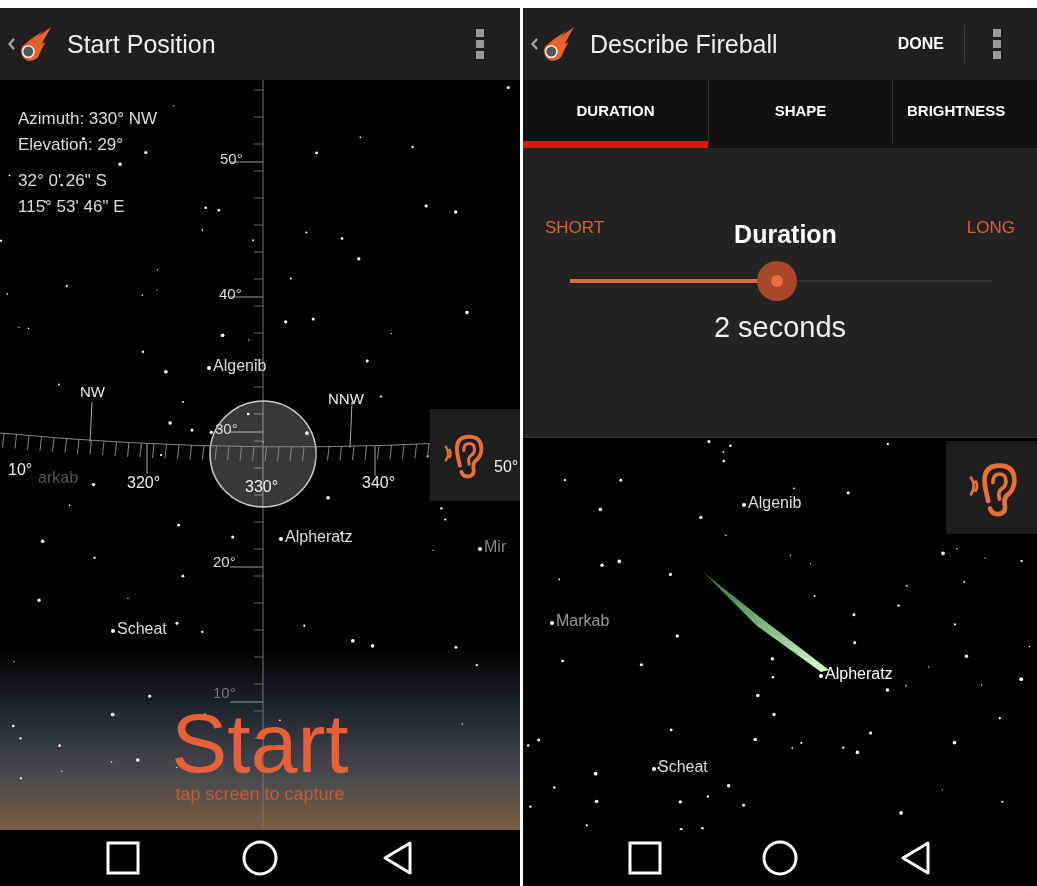 This screenshot has width=1037, height=886. I want to click on star-name-label: Markab, so click(583, 621).